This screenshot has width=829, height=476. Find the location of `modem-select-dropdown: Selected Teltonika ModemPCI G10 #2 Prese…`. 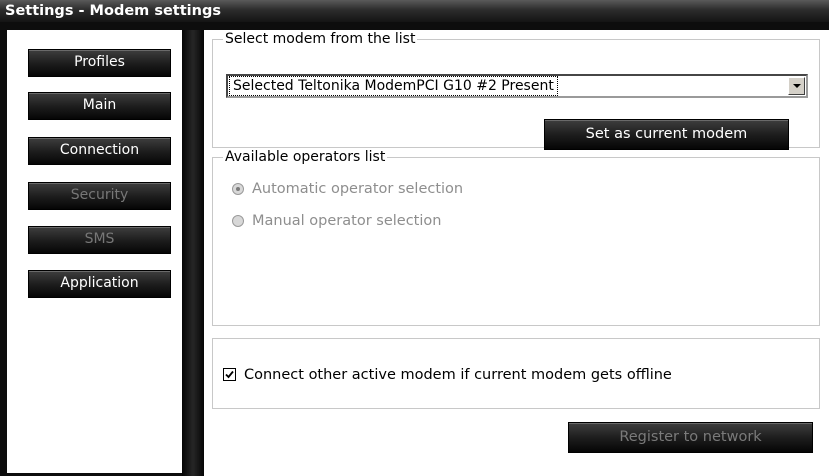

modem-select-dropdown: Selected Teltonika ModemPCI G10 #2 Prese… is located at coordinates (517, 86).